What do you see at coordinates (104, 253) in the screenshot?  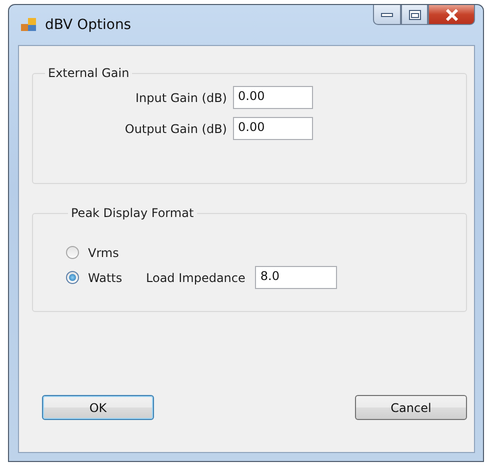 I see `radio-label: Vrms` at bounding box center [104, 253].